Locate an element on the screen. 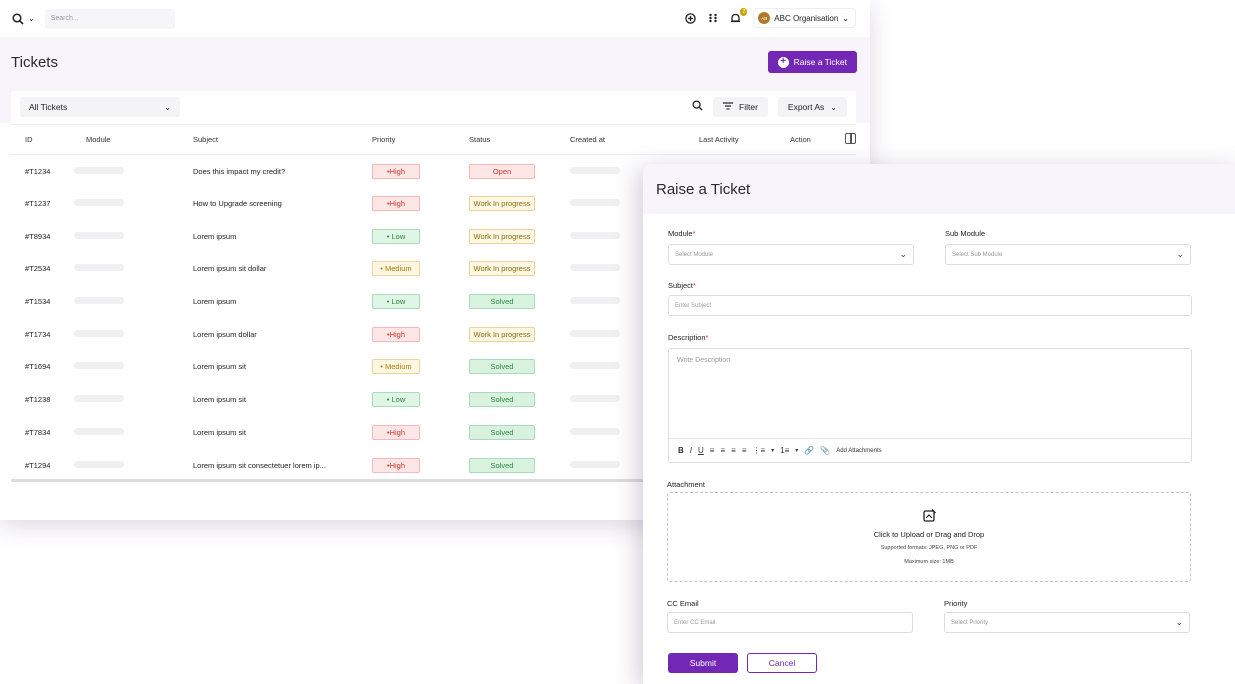 Image resolution: width=1235 pixels, height=684 pixels. add-attachments-button: Add Attachments is located at coordinates (858, 451).